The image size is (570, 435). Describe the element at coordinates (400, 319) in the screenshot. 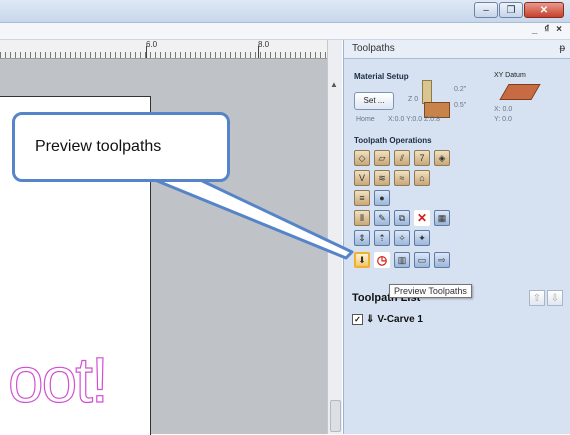

I see `toolpath-item-label: V-Carve 1` at that location.